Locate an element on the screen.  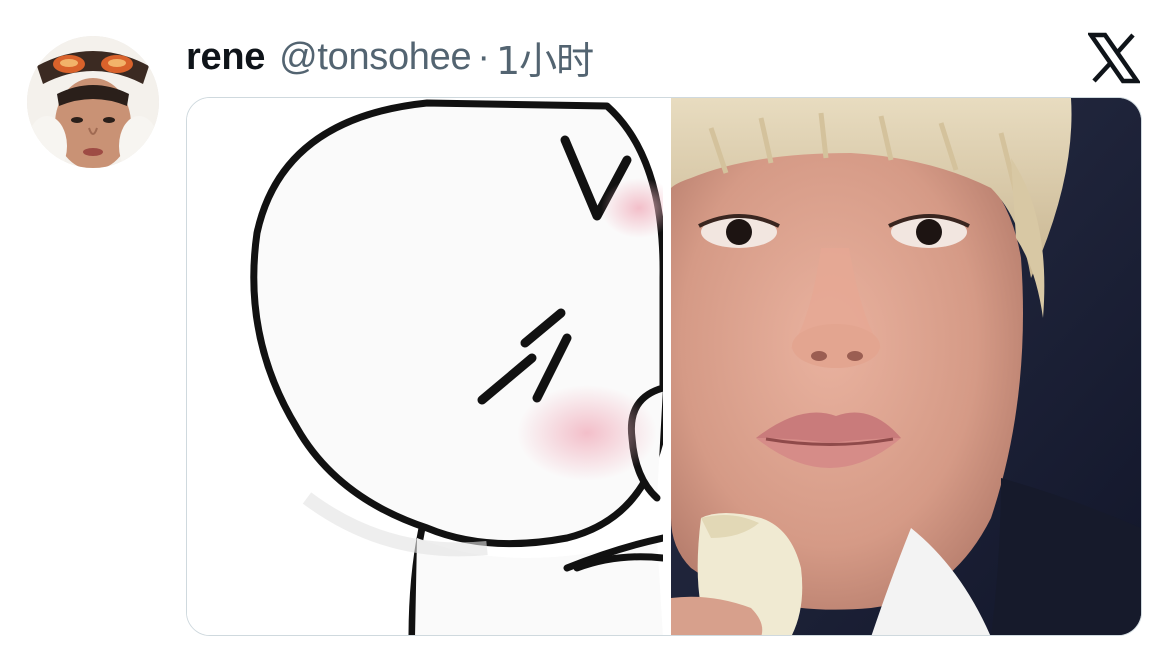
user-handle: @tonsohee is located at coordinates (375, 57).